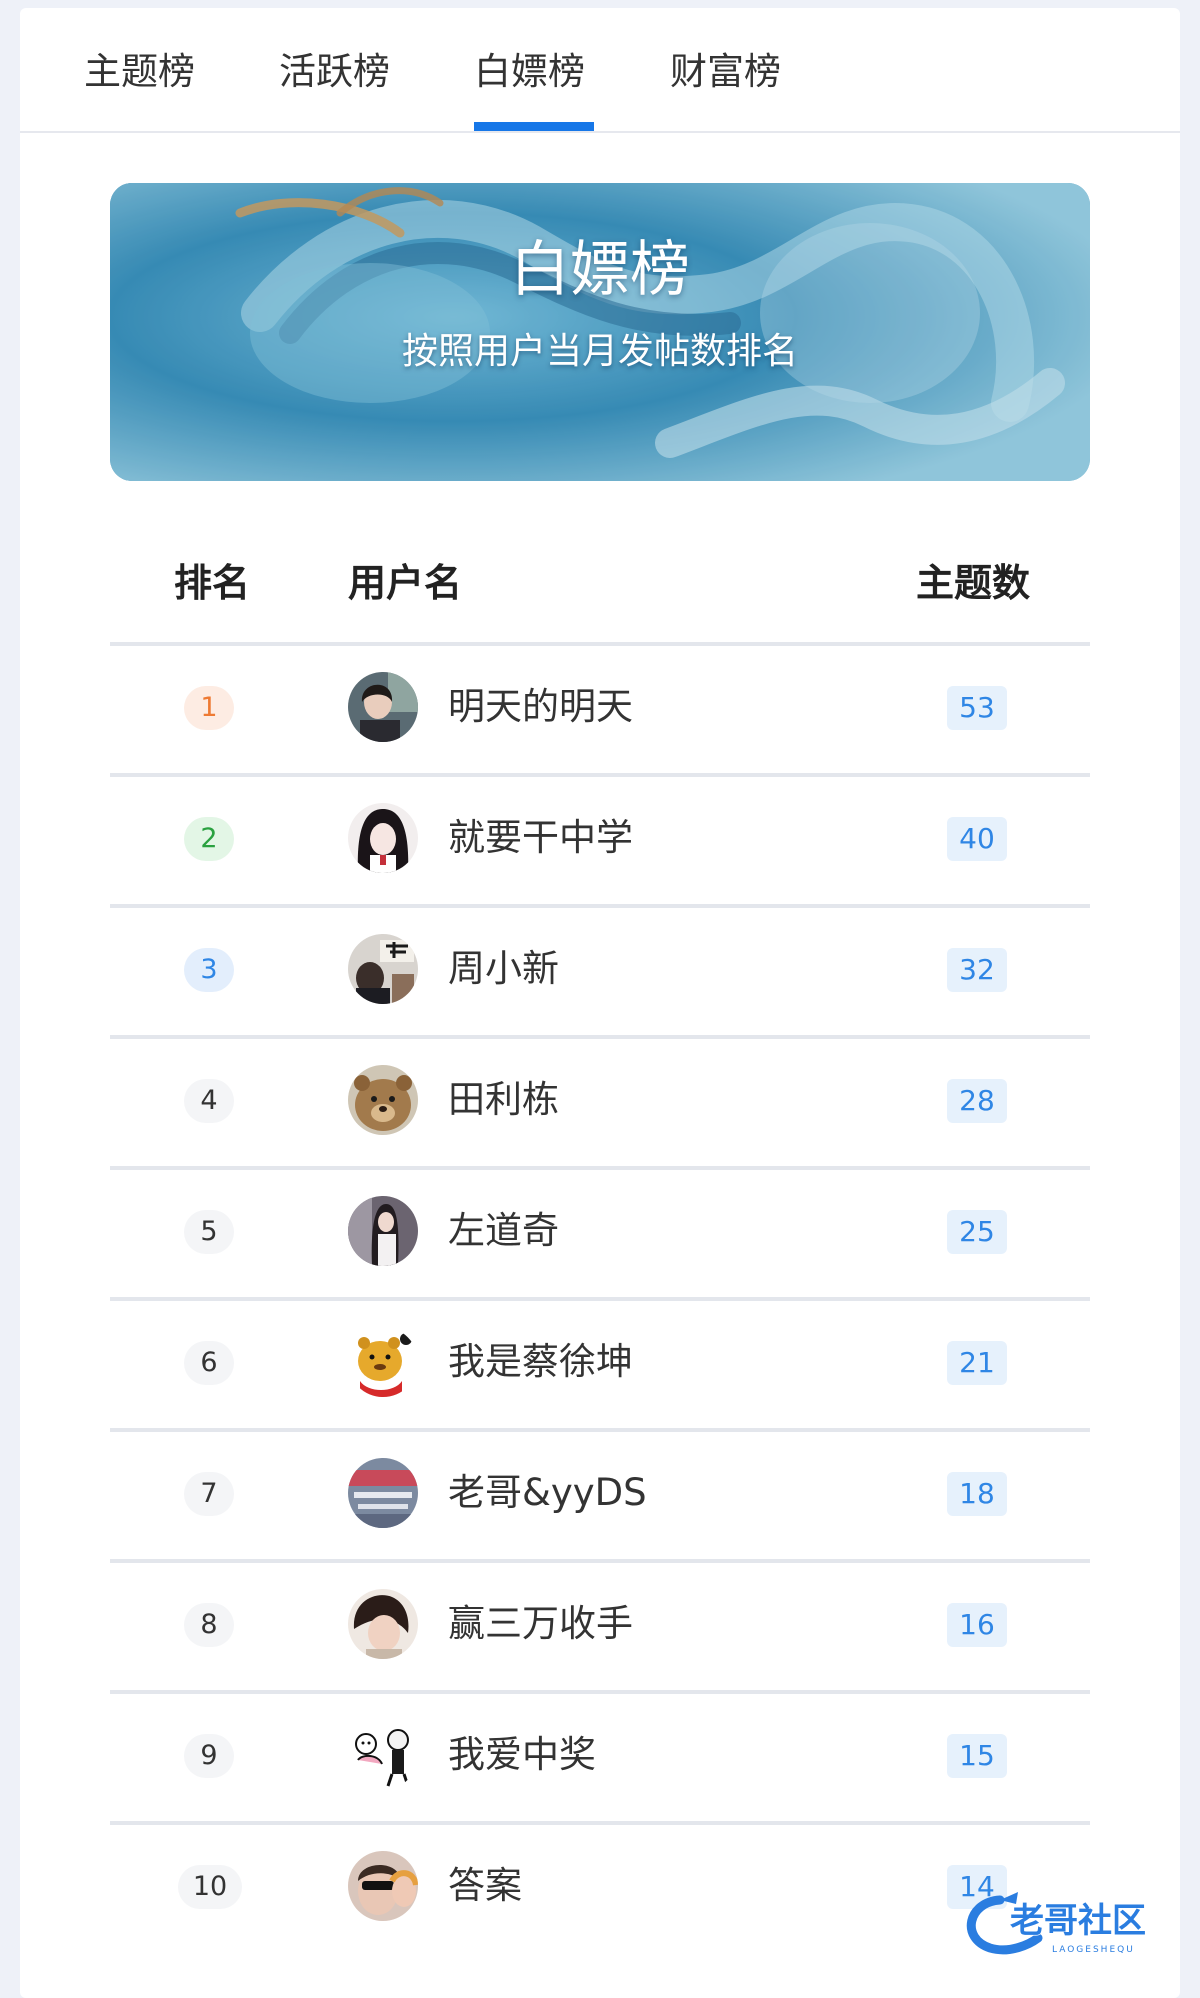 The image size is (1200, 1998). What do you see at coordinates (600, 70) in the screenshot?
I see `tab-bar: 主题榜 活跃榜 白嫖榜 财富榜` at bounding box center [600, 70].